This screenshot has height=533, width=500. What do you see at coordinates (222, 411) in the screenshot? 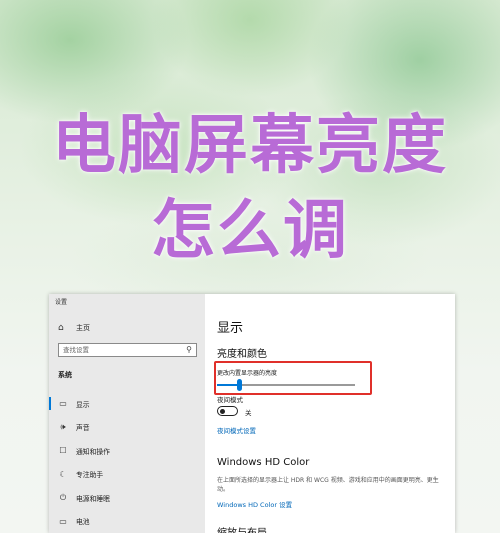
I see `toggle-knob` at bounding box center [222, 411].